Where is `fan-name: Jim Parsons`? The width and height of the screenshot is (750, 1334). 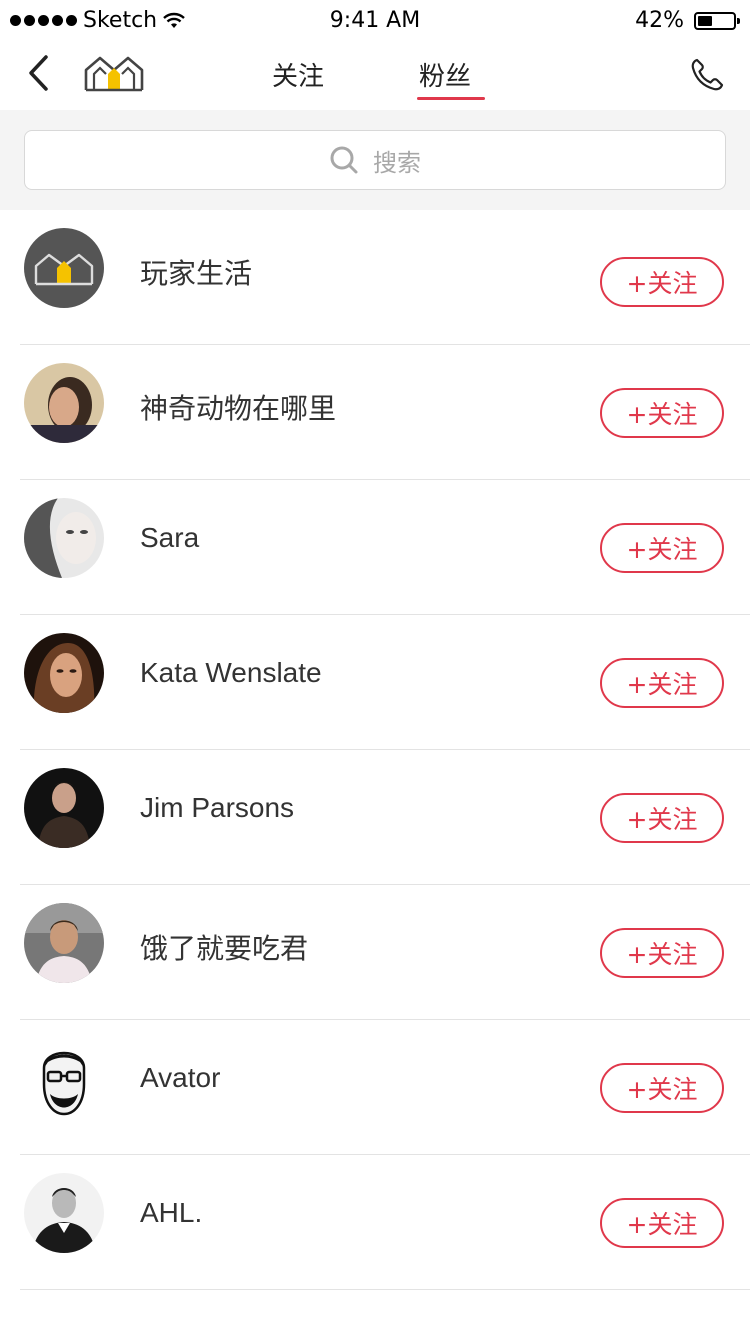 fan-name: Jim Parsons is located at coordinates (217, 807).